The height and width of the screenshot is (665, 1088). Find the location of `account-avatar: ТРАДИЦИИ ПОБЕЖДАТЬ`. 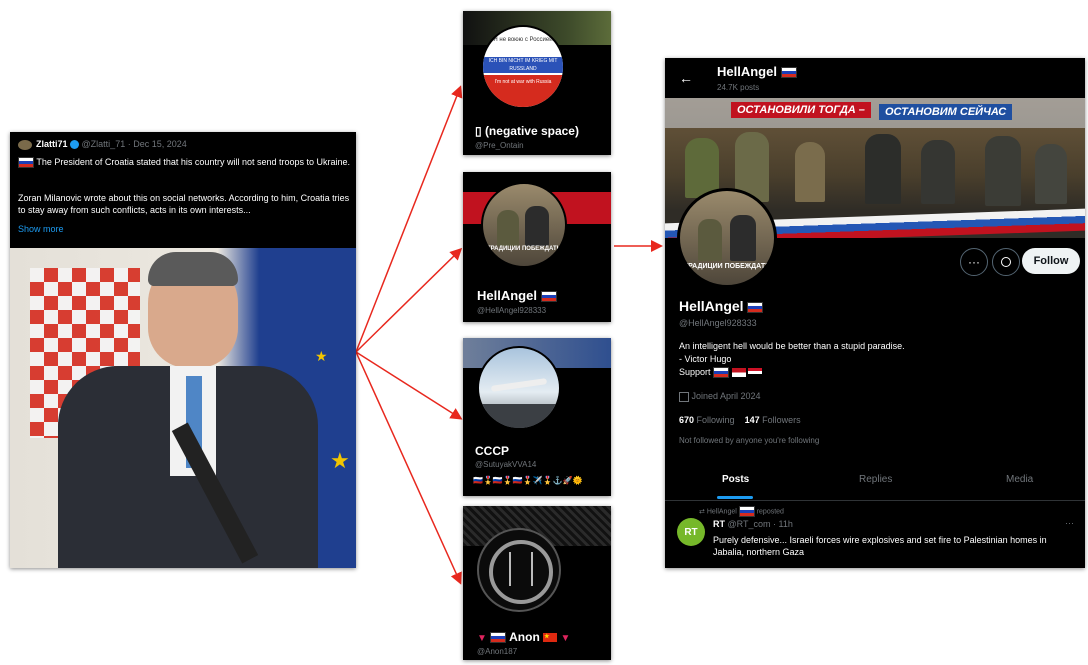

account-avatar: ТРАДИЦИИ ПОБЕЖДАТЬ is located at coordinates (524, 225).